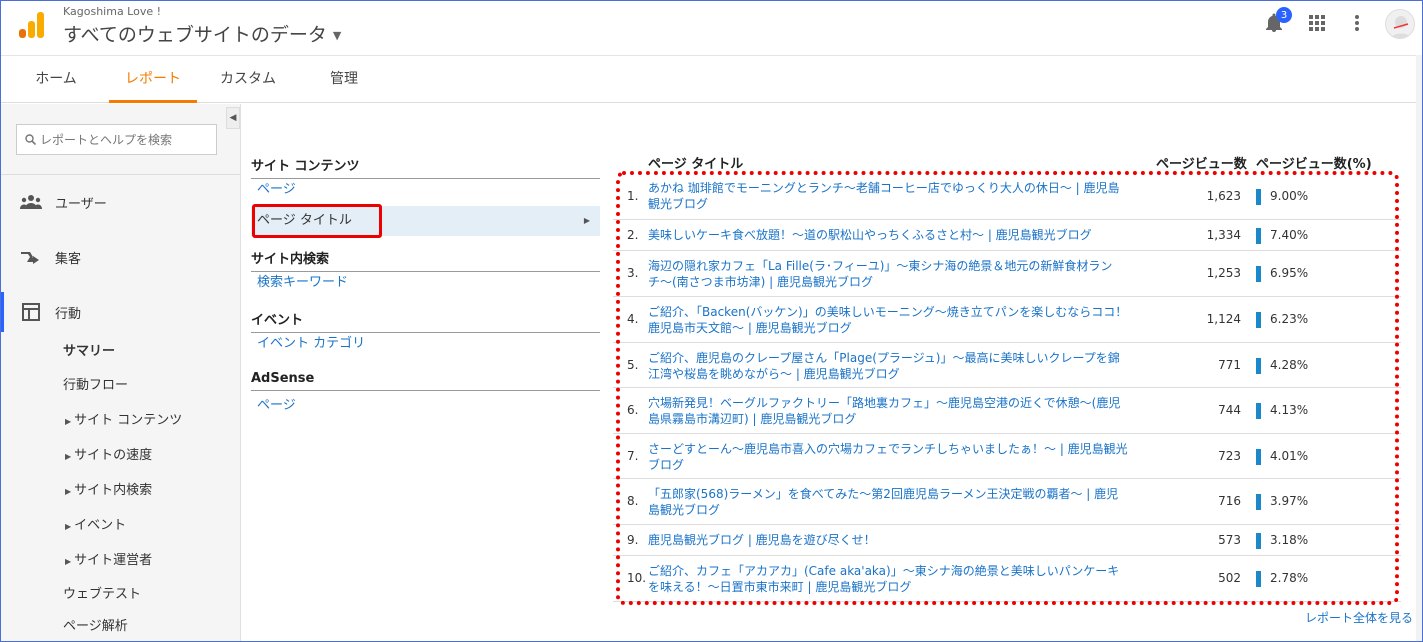  What do you see at coordinates (586, 220) in the screenshot?
I see `chevron-right-icon: ▶` at bounding box center [586, 220].